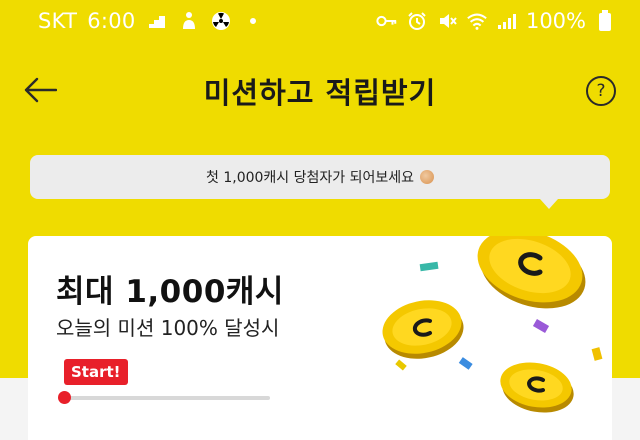 The height and width of the screenshot is (440, 640). What do you see at coordinates (96, 372) in the screenshot?
I see `start-badge: Start!` at bounding box center [96, 372].